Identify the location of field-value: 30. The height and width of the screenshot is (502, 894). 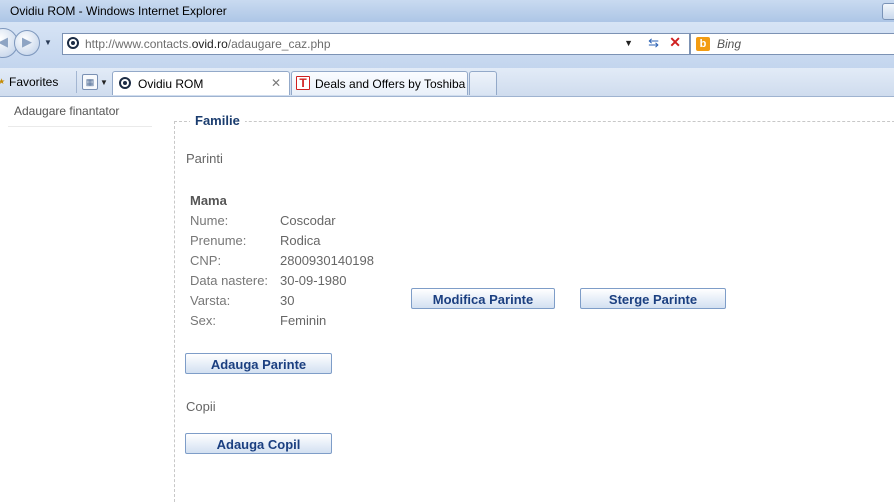
(287, 300).